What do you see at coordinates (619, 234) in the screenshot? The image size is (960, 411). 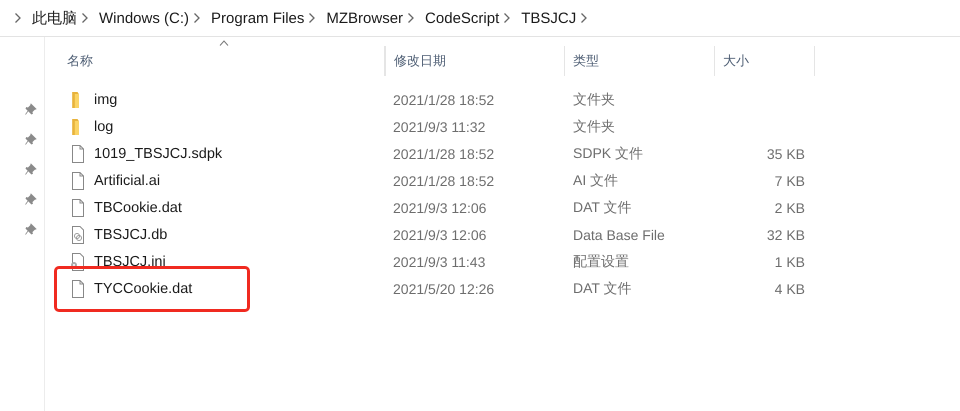 I see `file-type: Data Base File` at bounding box center [619, 234].